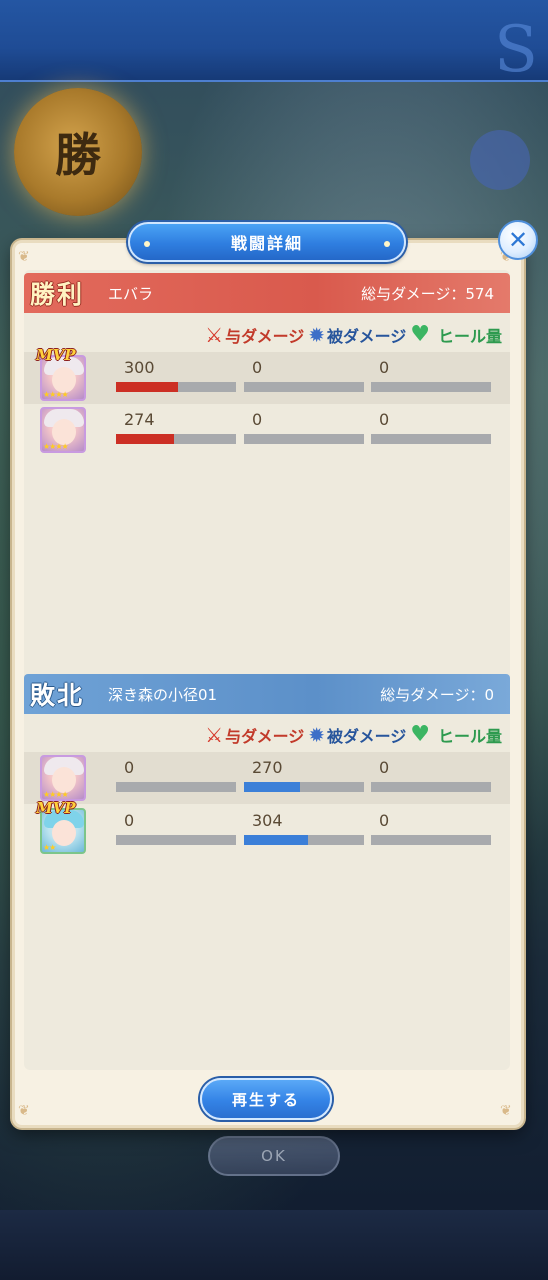 The width and height of the screenshot is (548, 1280). Describe the element at coordinates (176, 375) in the screenshot. I see `damage-dealt-stat: 300` at that location.